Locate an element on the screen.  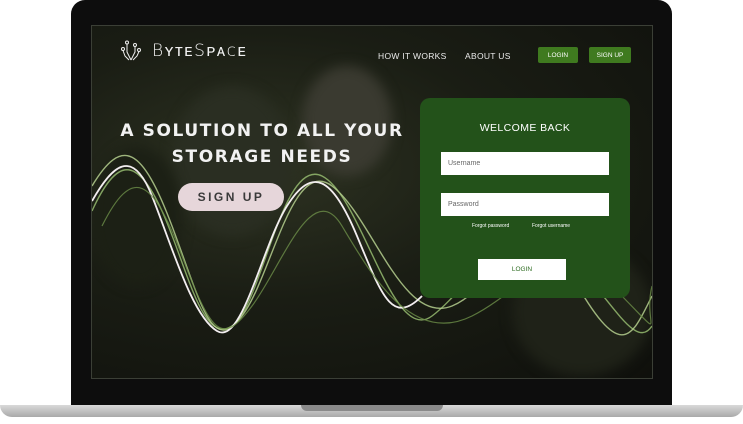
nav-login-button: LOGIN is located at coordinates (558, 55).